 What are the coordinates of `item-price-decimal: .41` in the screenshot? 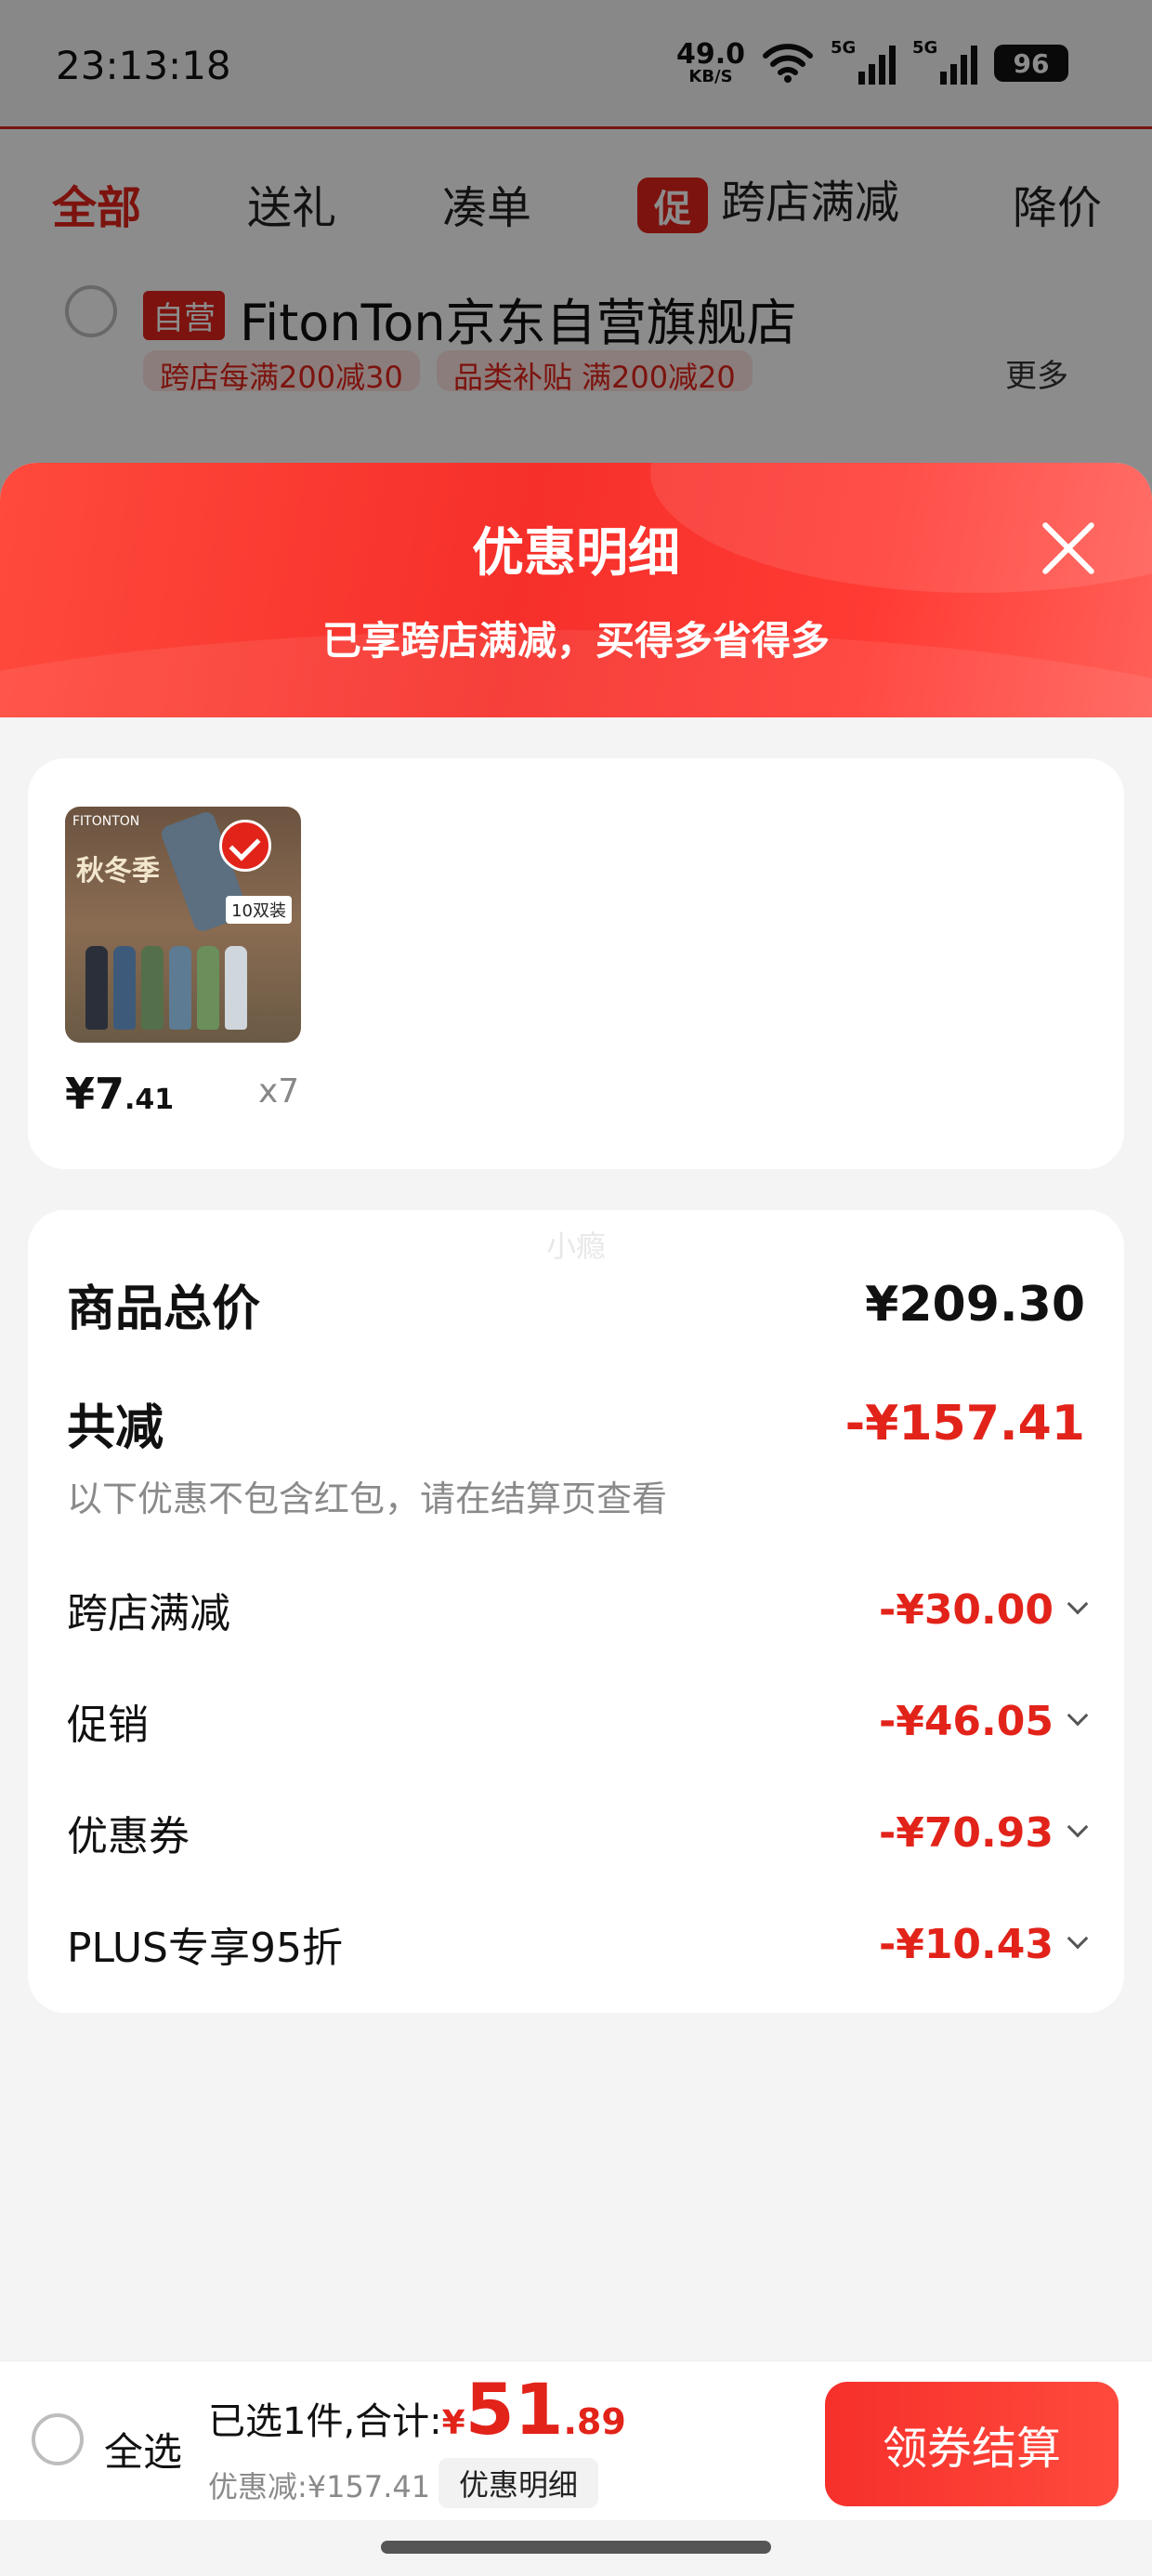 It's located at (149, 1100).